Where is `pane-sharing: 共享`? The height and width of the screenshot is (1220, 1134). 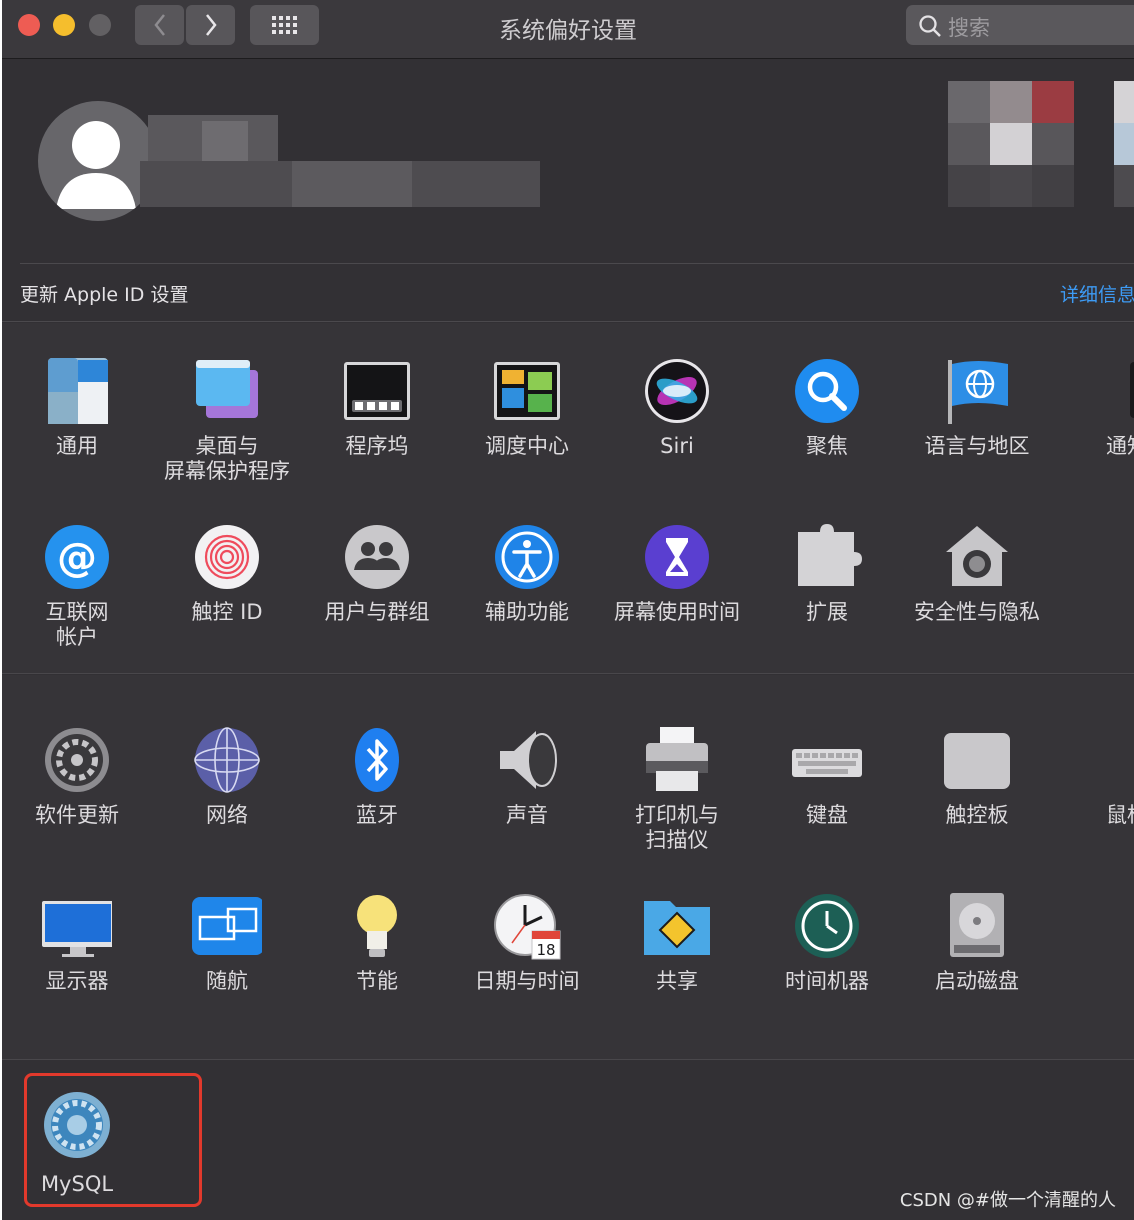
pane-sharing: 共享 is located at coordinates (677, 942).